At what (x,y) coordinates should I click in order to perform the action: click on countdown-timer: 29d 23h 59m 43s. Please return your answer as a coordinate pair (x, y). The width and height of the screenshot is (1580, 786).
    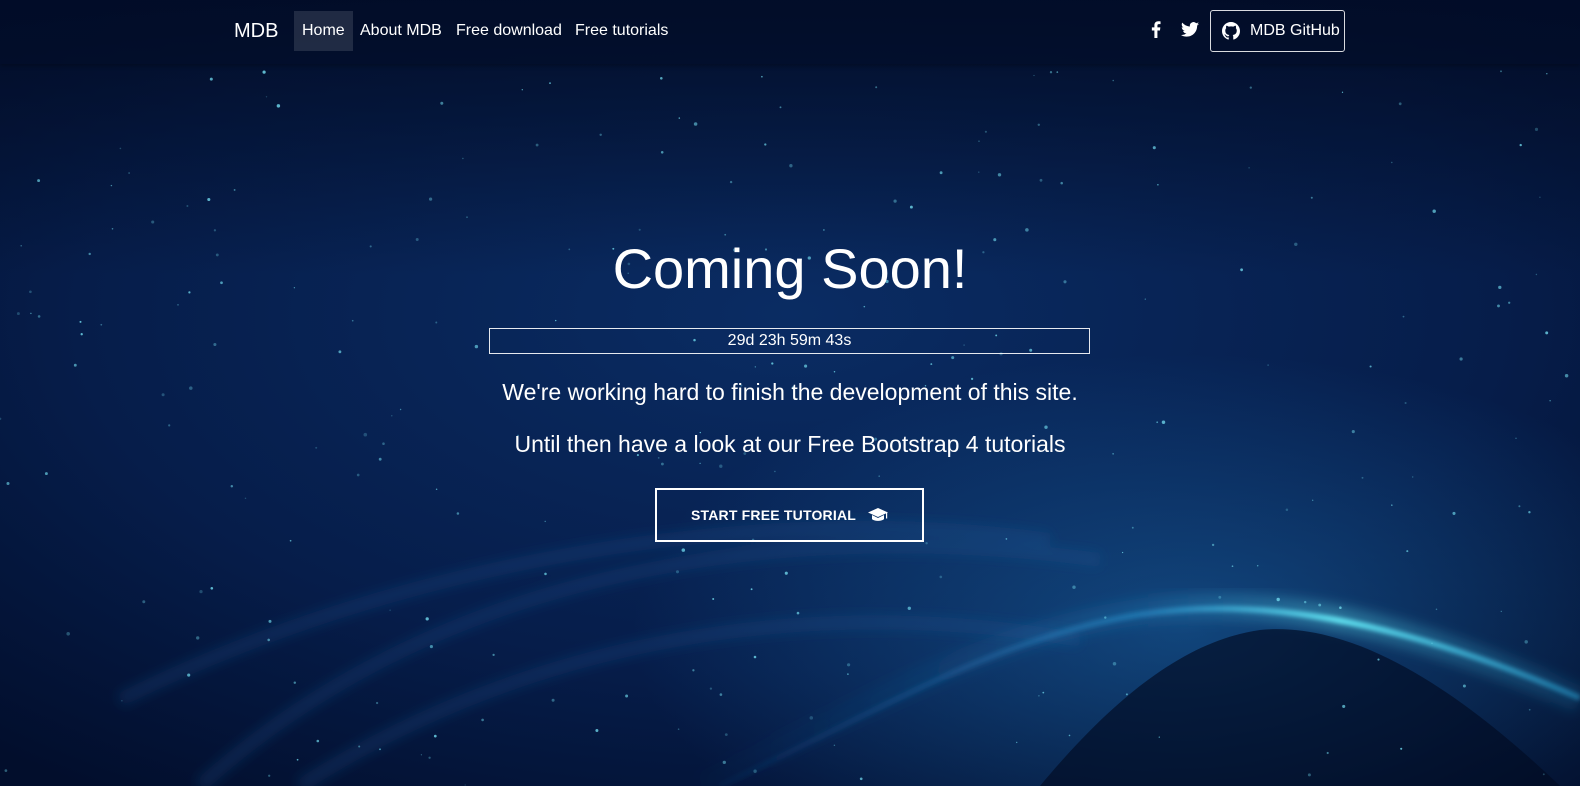
    Looking at the image, I should click on (789, 341).